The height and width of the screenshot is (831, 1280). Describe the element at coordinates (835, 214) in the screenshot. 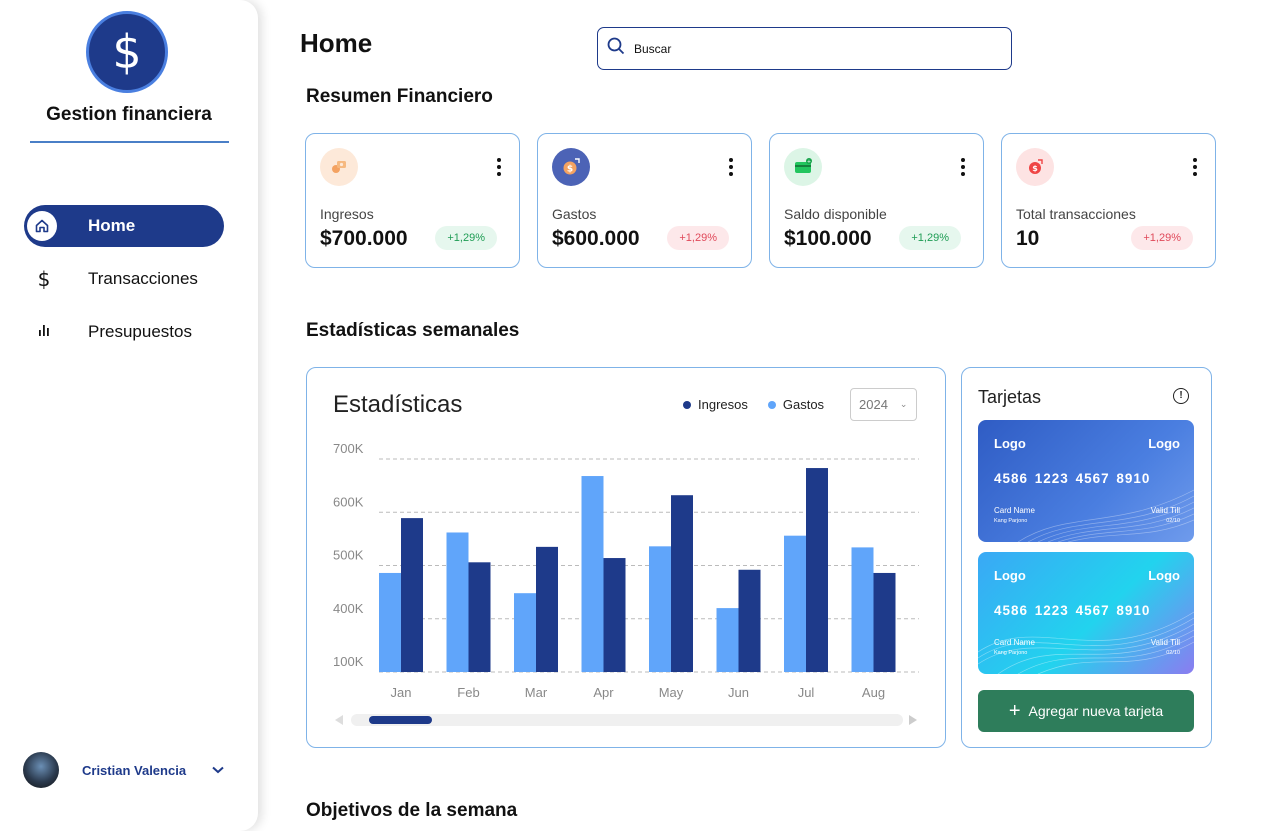

I see `card-label: Saldo disponible` at that location.